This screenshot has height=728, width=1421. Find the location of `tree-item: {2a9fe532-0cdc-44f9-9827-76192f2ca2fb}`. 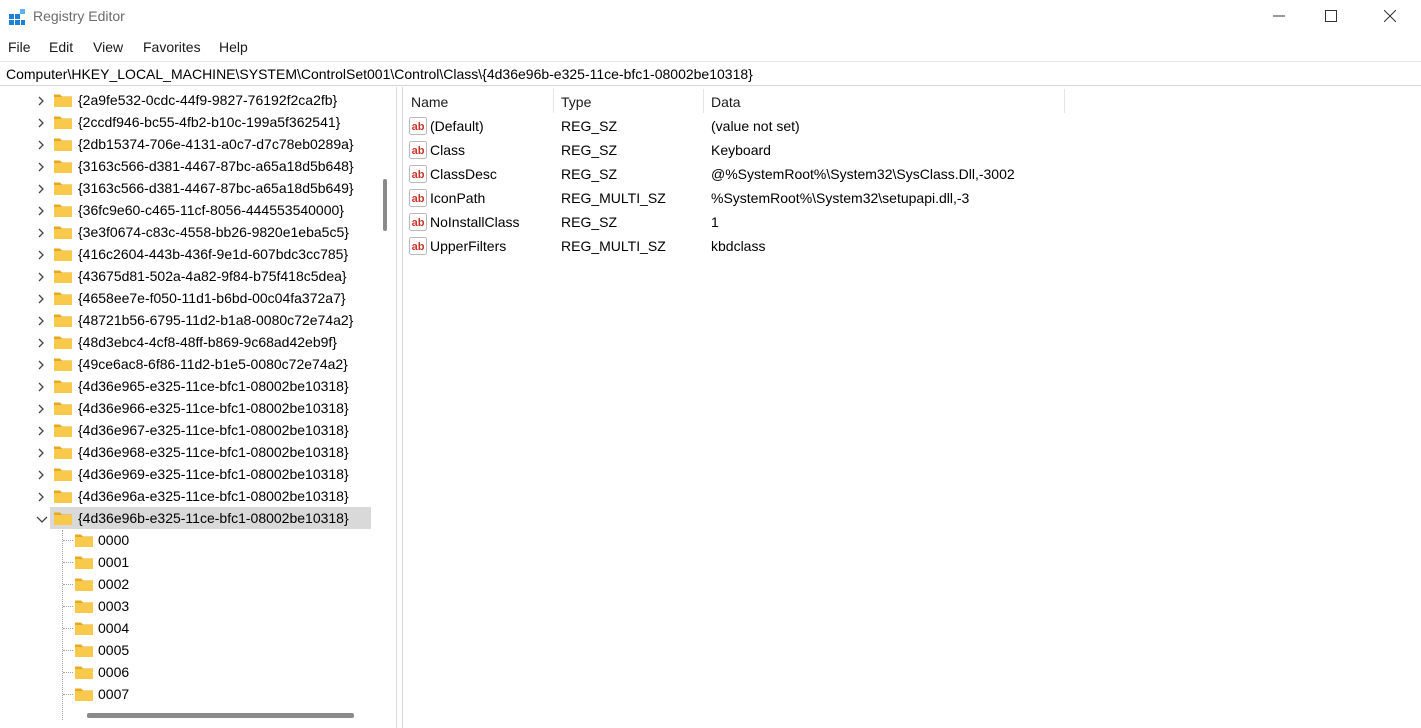

tree-item: {2a9fe532-0cdc-44f9-9827-76192f2ca2fb} is located at coordinates (188, 100).